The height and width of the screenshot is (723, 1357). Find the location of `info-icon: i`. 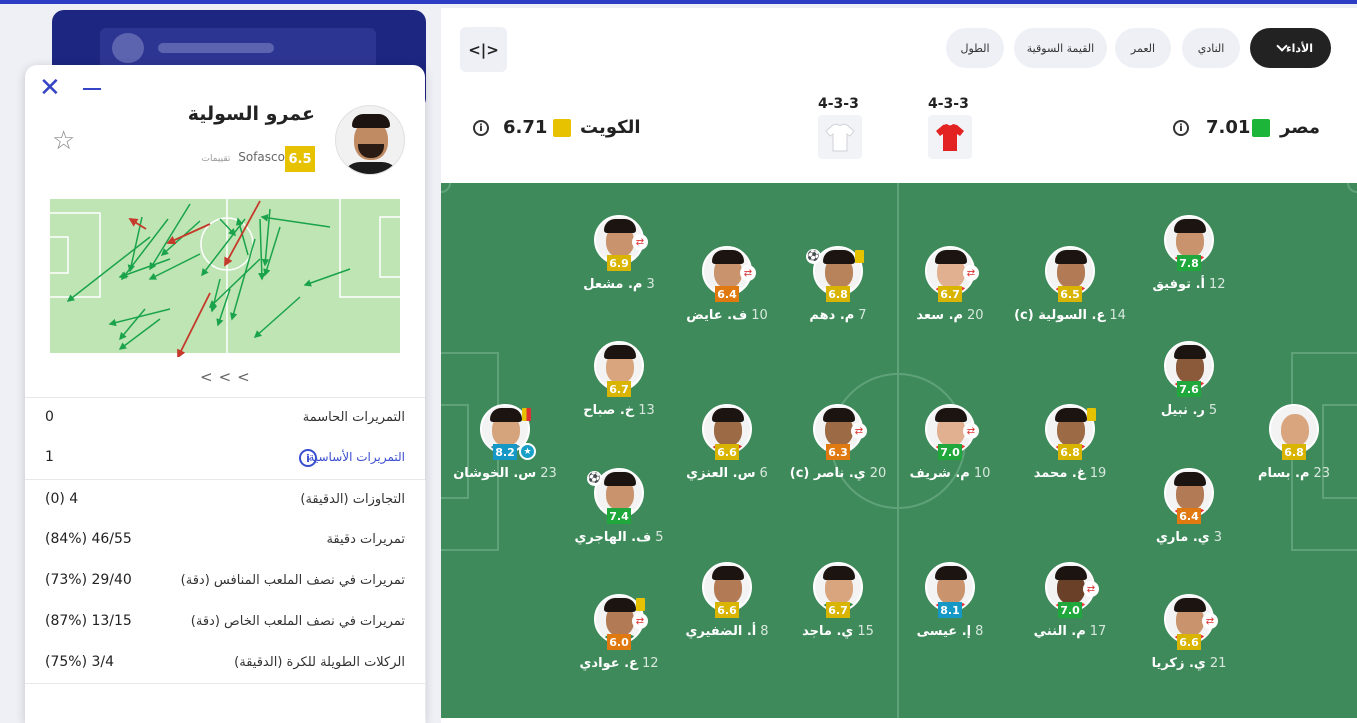

info-icon: i is located at coordinates (308, 458).